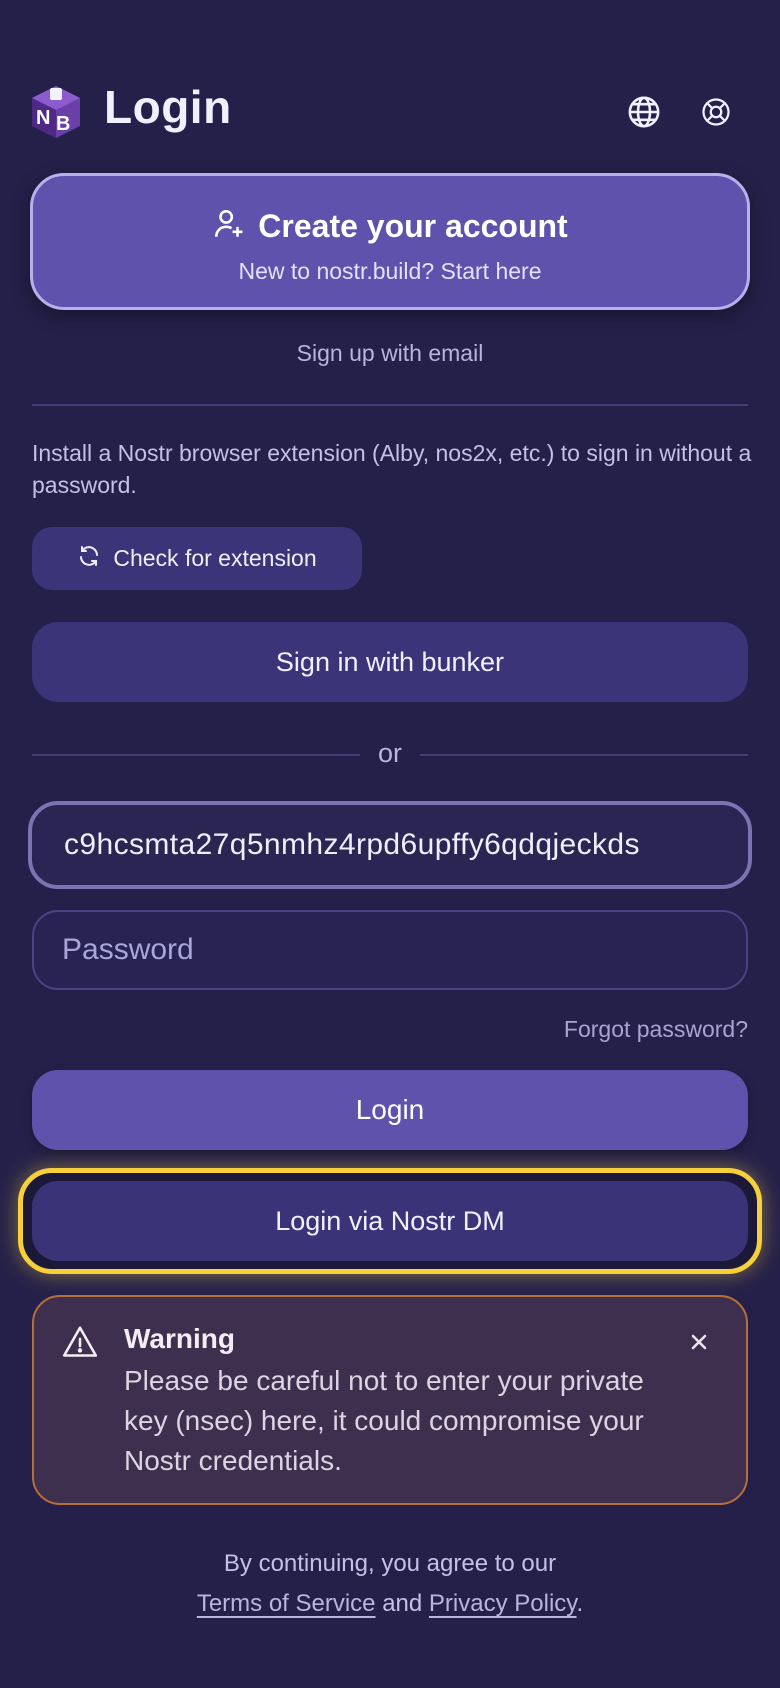 Image resolution: width=780 pixels, height=1688 pixels. I want to click on page-title: Login, so click(168, 107).